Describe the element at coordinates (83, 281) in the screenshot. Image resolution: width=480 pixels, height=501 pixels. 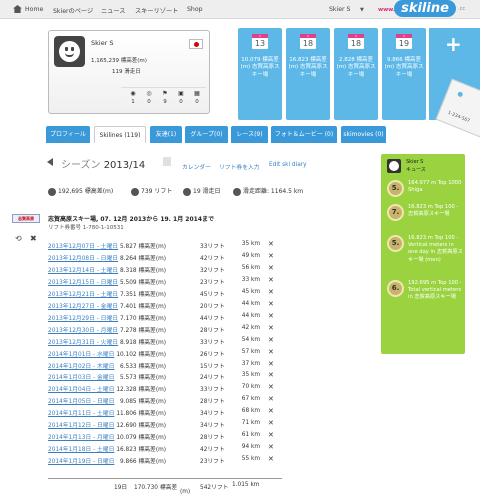
I see `day-link: 2013年12月15日 - 日曜日` at that location.